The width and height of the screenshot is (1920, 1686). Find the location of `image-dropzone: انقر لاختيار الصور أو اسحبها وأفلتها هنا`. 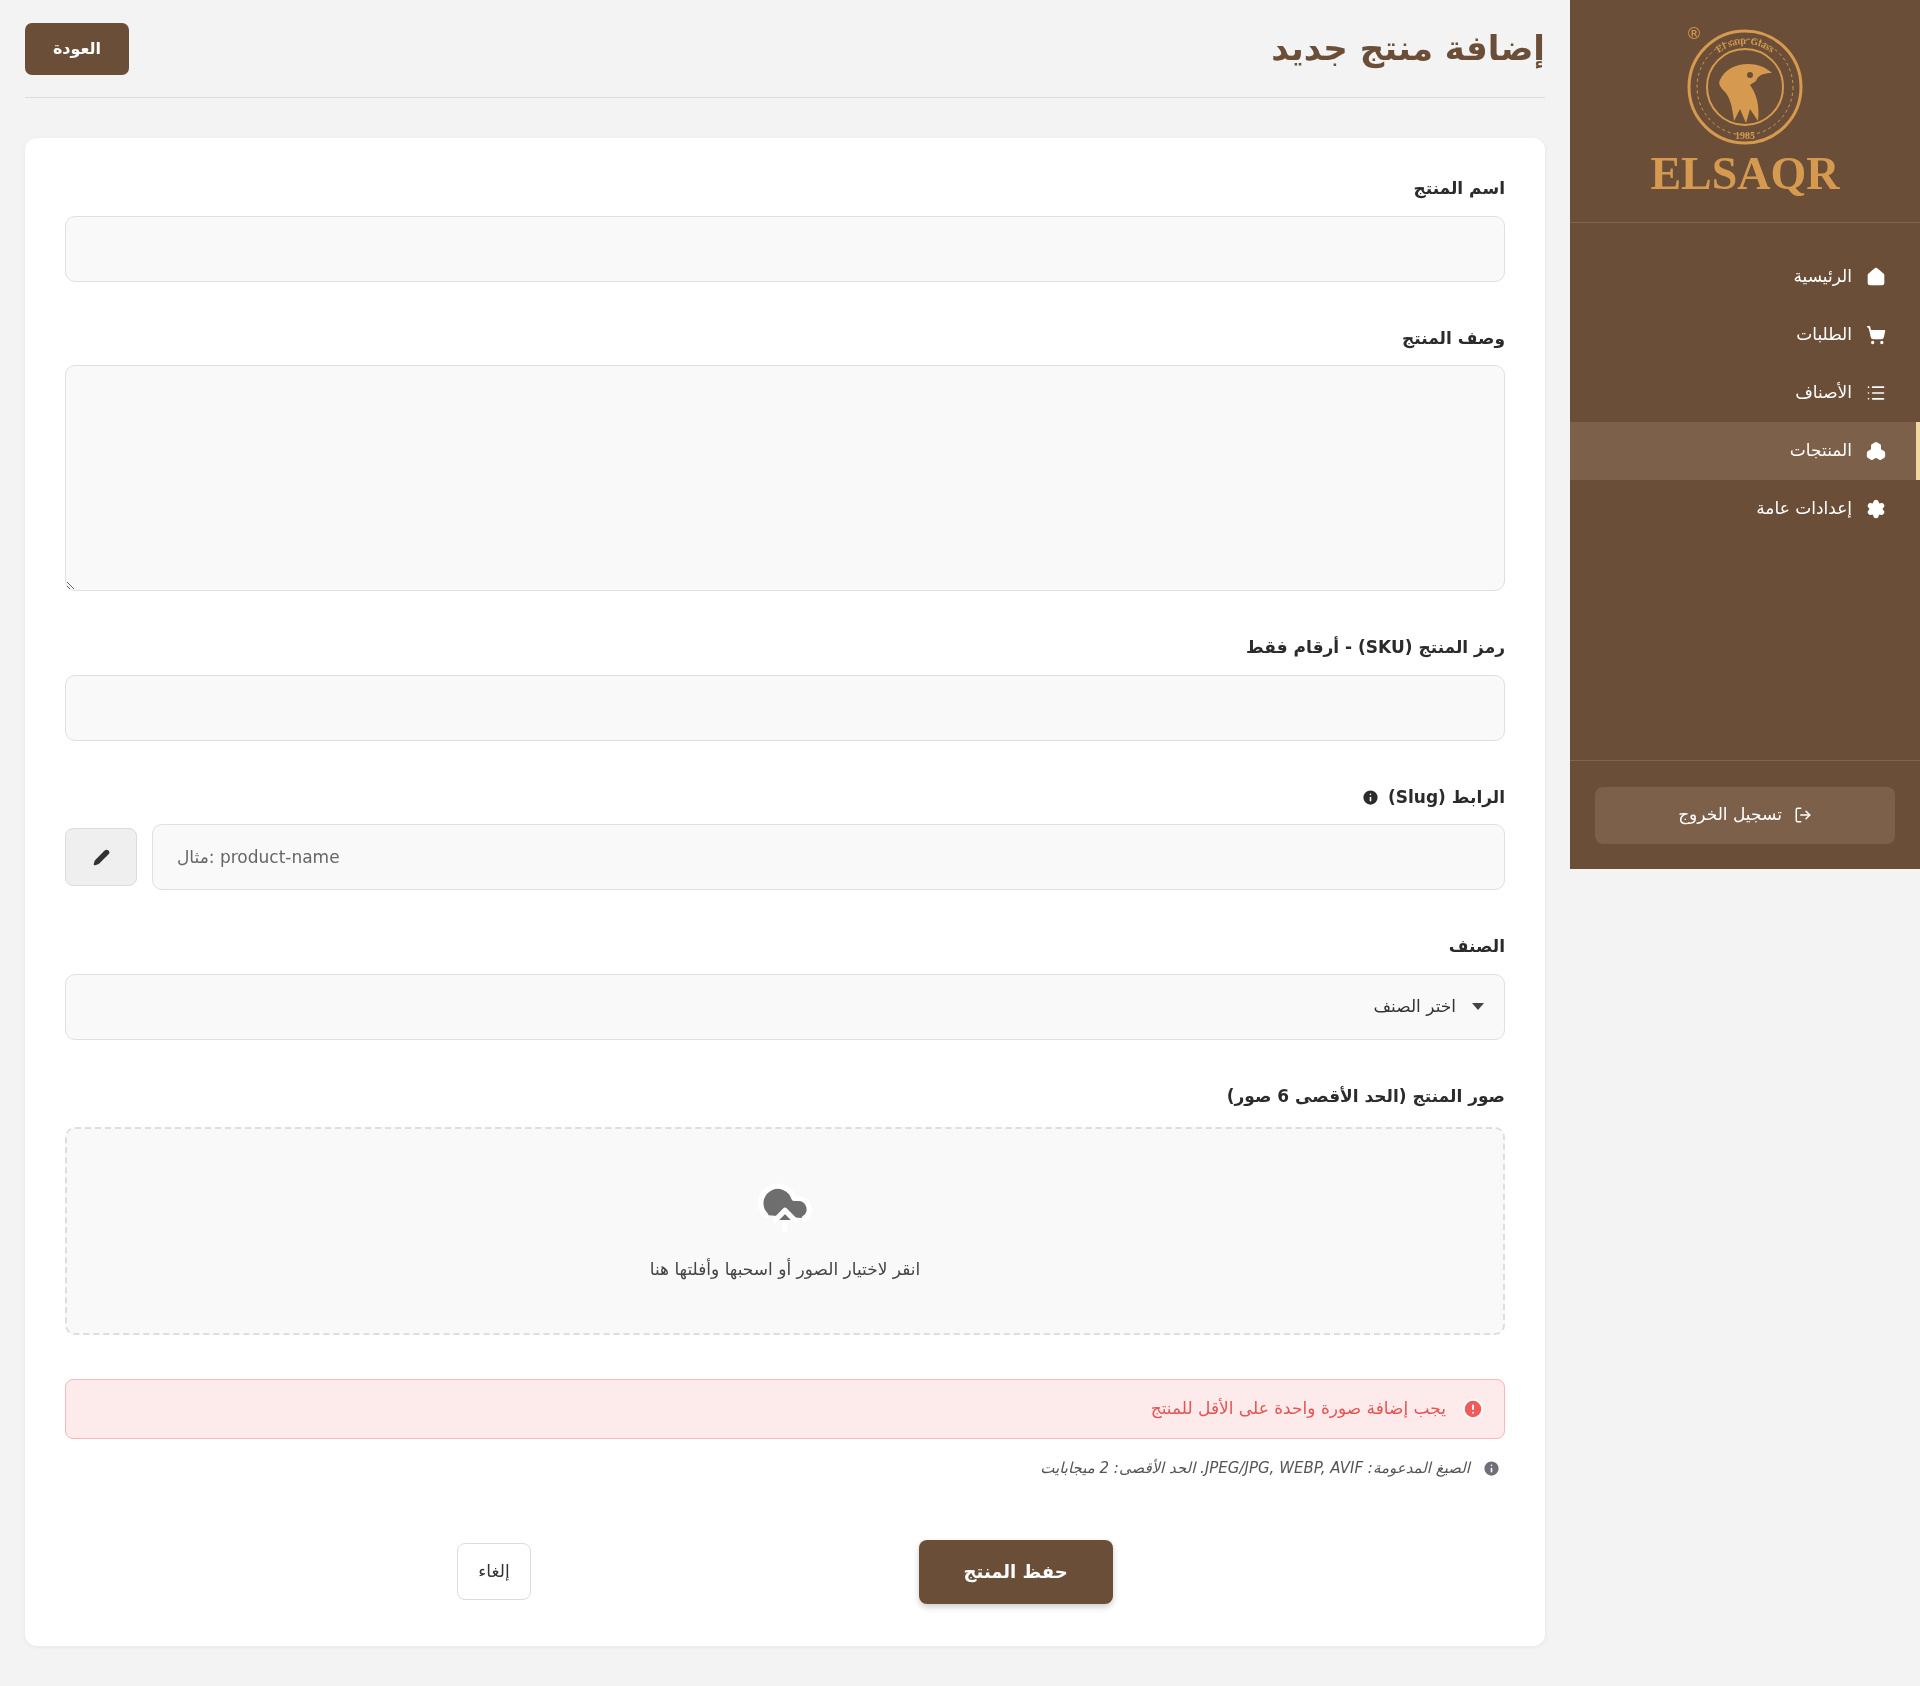

image-dropzone: انقر لاختيار الصور أو اسحبها وأفلتها هنا is located at coordinates (785, 1231).